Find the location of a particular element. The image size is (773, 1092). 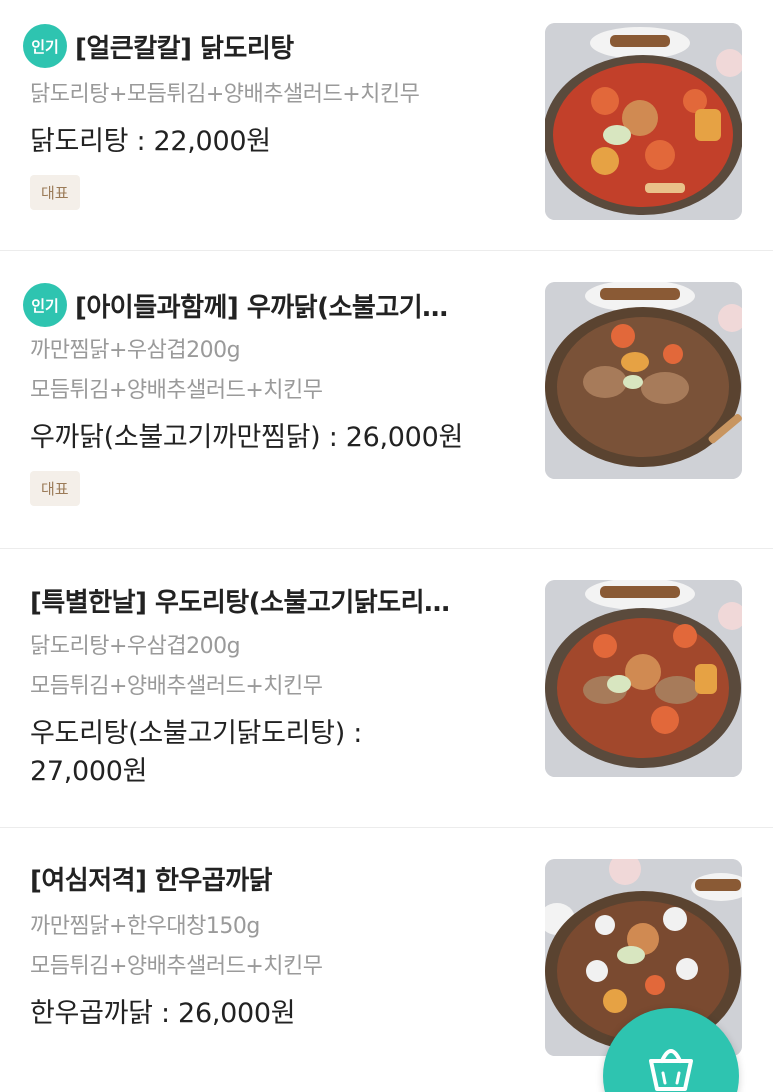

menu-description: 닭도리탕+우삼겹200g is located at coordinates (135, 646).